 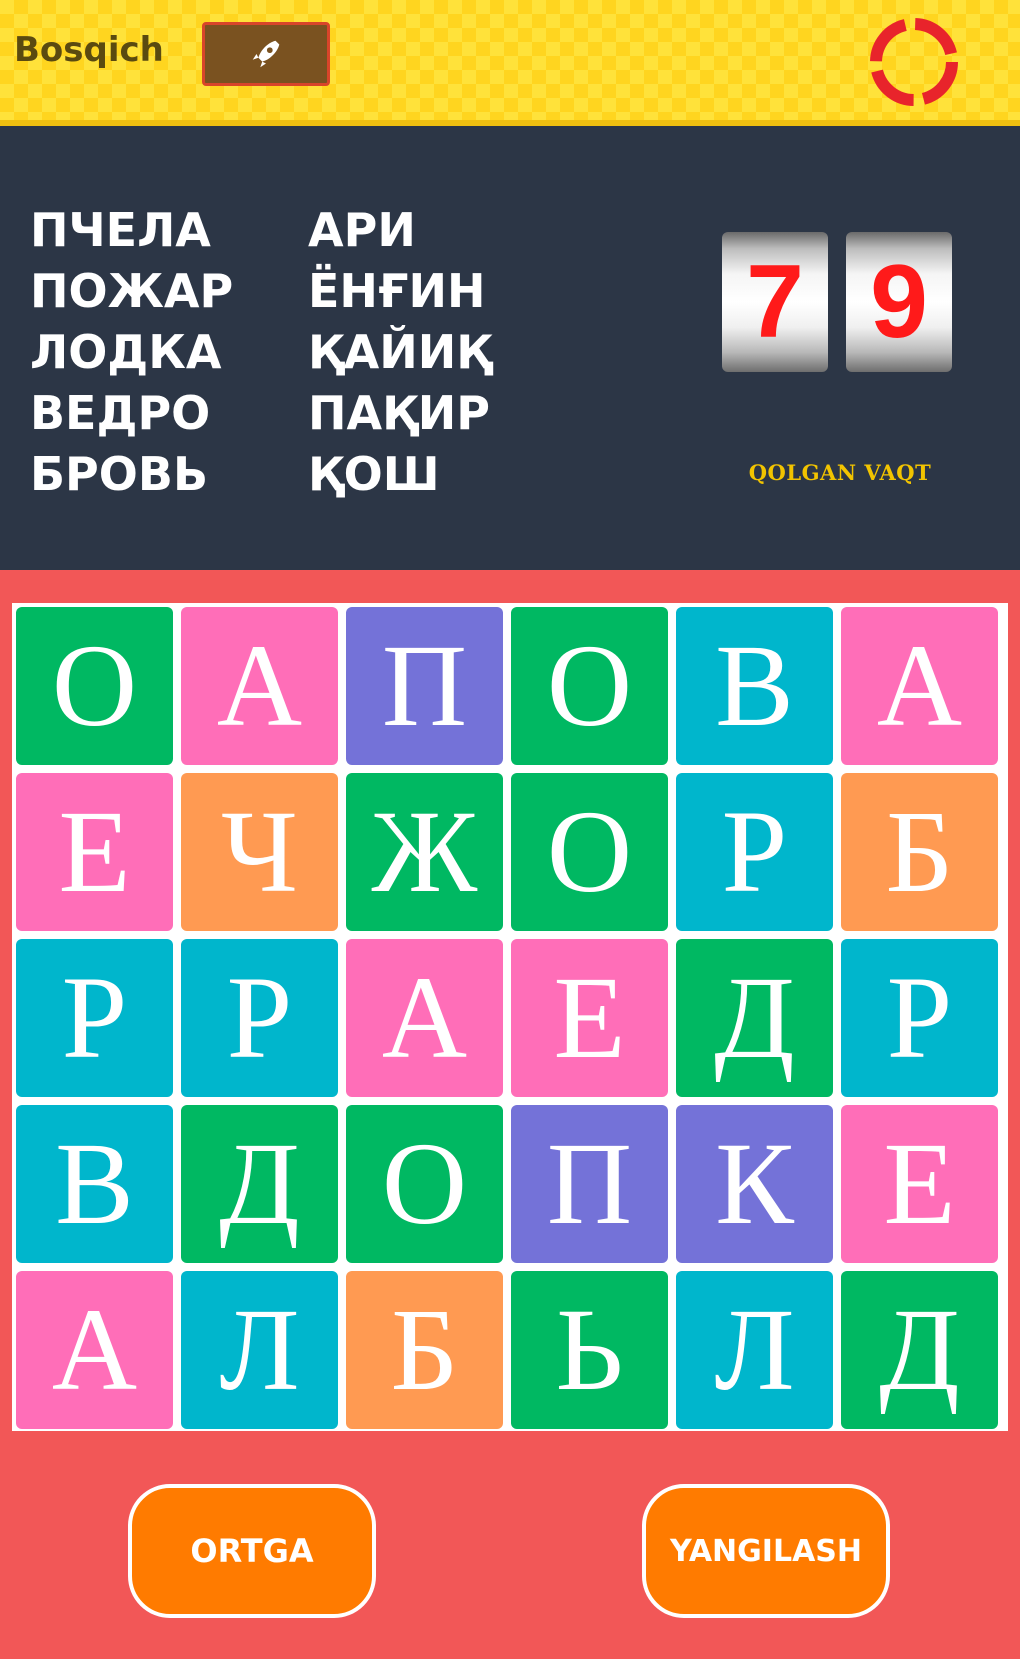 What do you see at coordinates (775, 302) in the screenshot?
I see `counter-digit: 7` at bounding box center [775, 302].